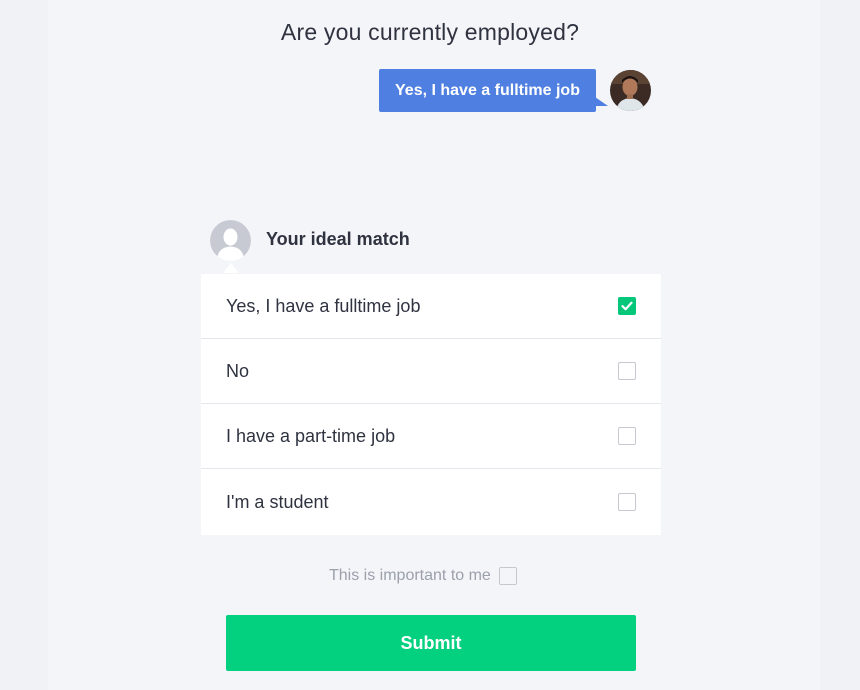 The height and width of the screenshot is (690, 860). I want to click on option-no: No, so click(431, 371).